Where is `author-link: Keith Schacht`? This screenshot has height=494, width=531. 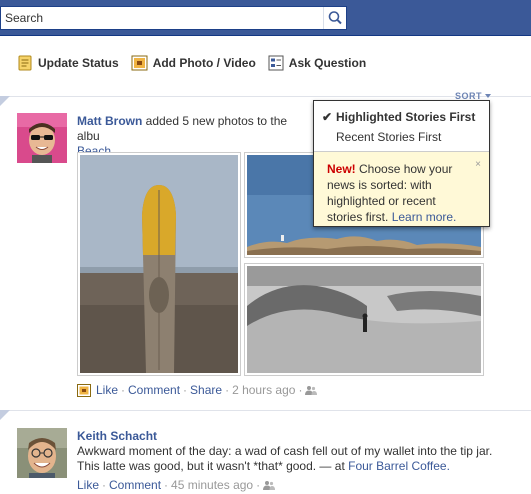
author-link: Keith Schacht is located at coordinates (287, 436).